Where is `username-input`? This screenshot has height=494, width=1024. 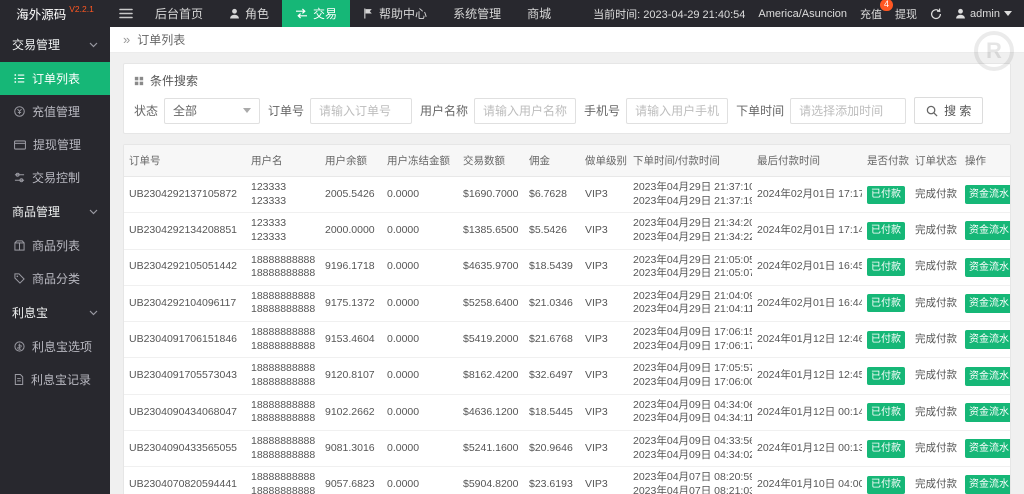 username-input is located at coordinates (525, 110).